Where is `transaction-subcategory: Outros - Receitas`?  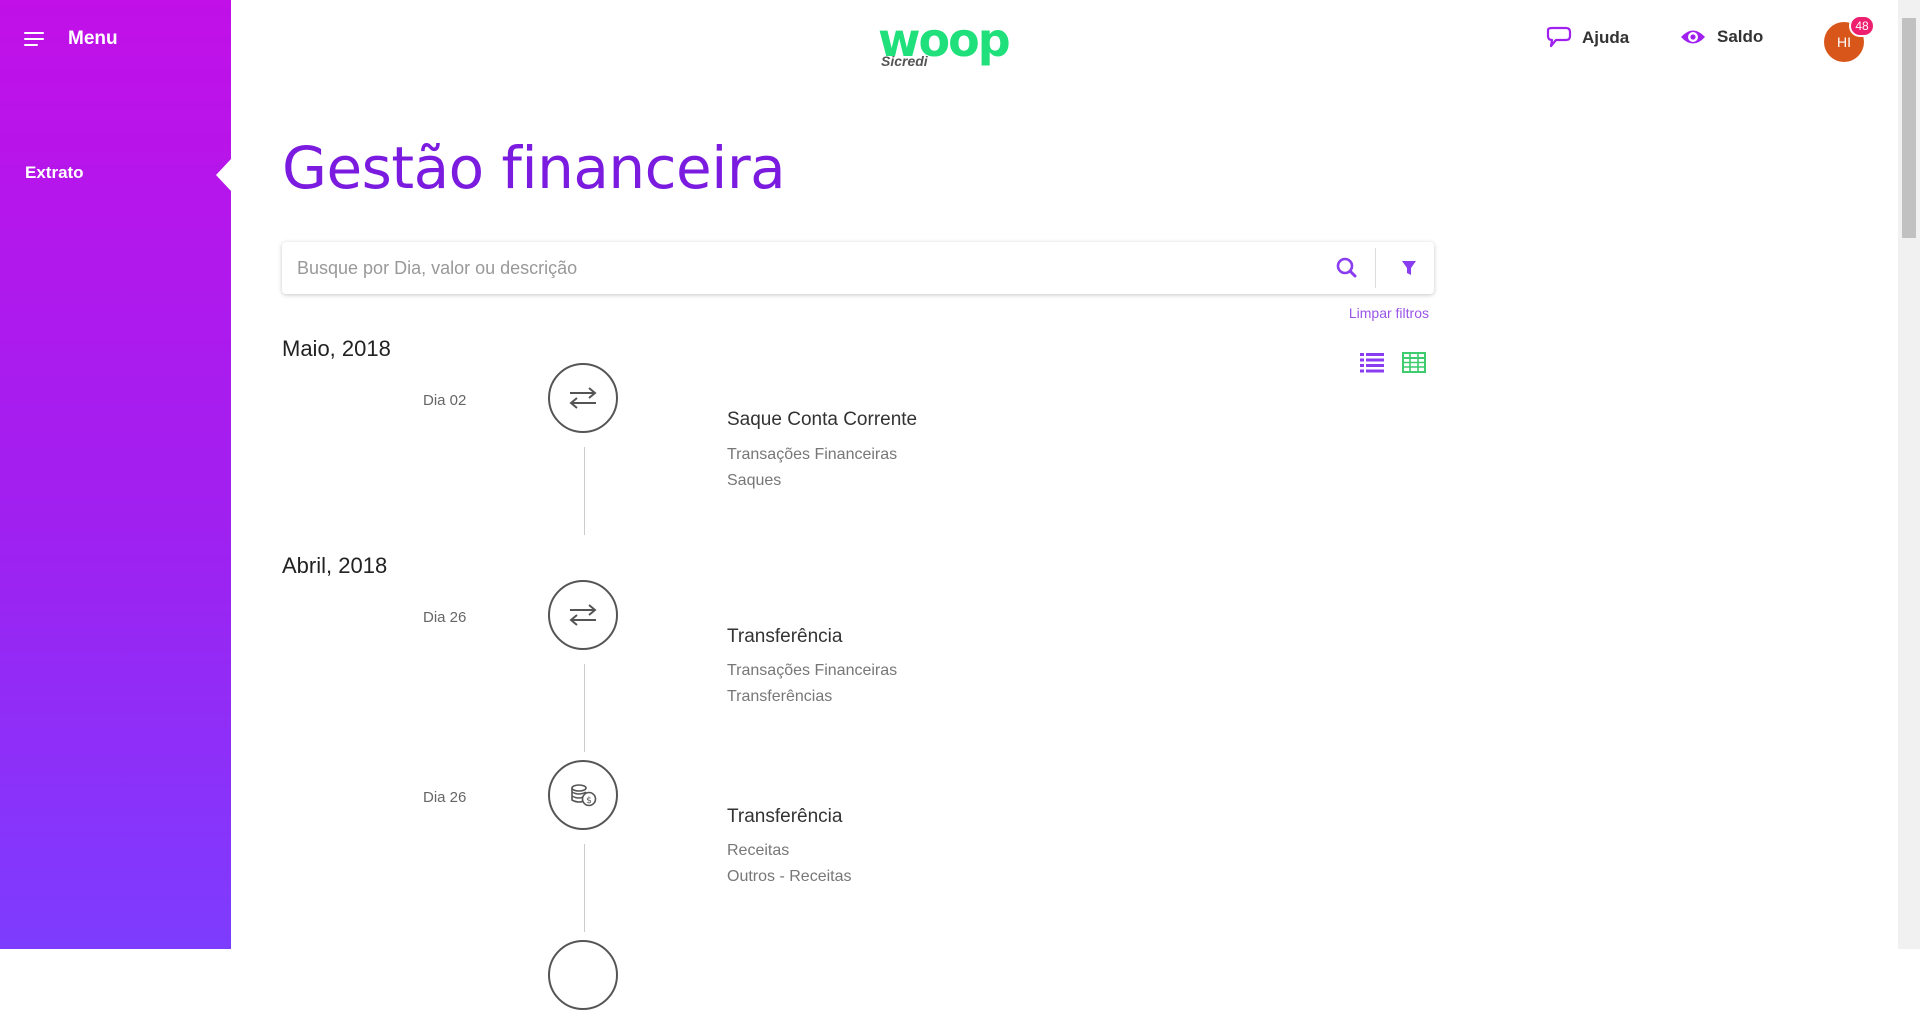 transaction-subcategory: Outros - Receitas is located at coordinates (789, 876).